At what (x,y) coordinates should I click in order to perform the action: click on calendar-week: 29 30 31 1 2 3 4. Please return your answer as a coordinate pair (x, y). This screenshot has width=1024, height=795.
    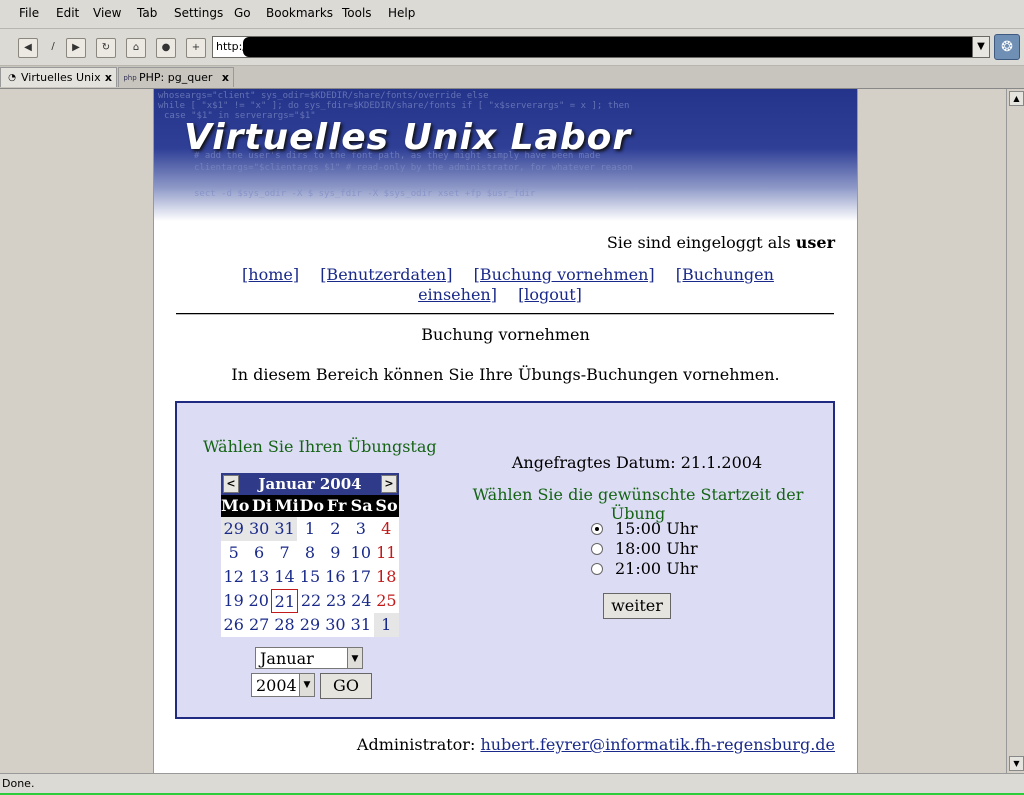
    Looking at the image, I should click on (310, 529).